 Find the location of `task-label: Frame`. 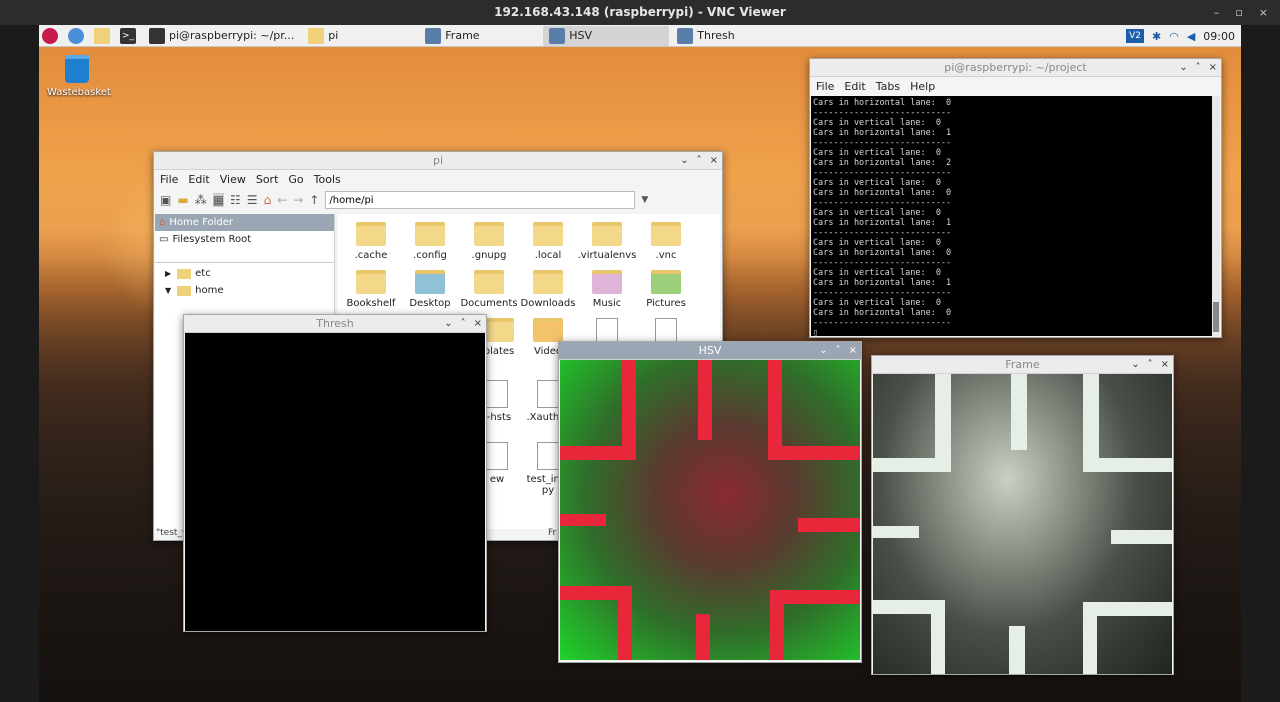

task-label: Frame is located at coordinates (462, 35).